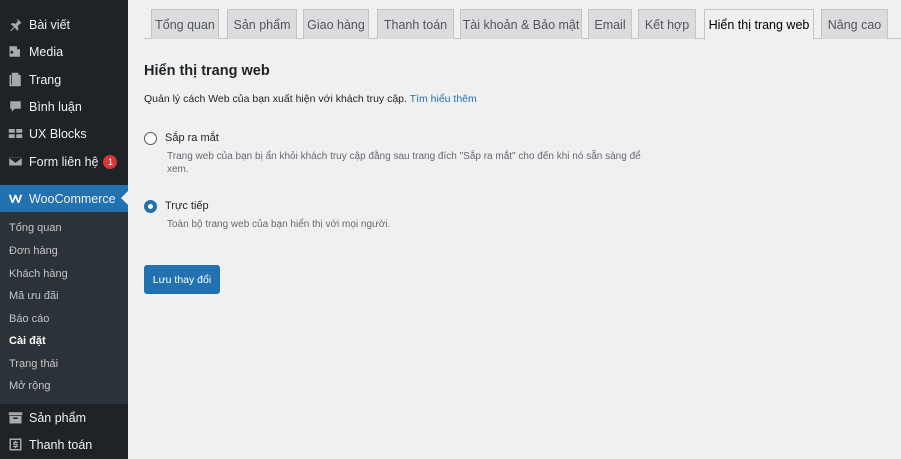 The width and height of the screenshot is (901, 459). I want to click on page-icon, so click(15, 80).